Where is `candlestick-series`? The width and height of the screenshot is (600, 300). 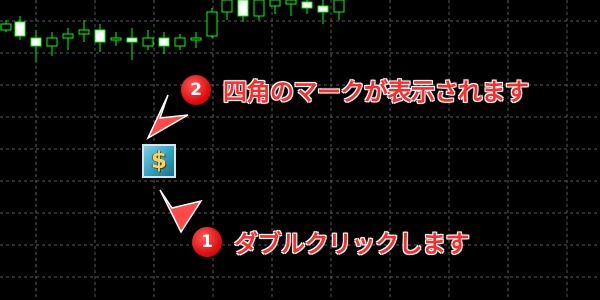 candlestick-series is located at coordinates (172, 31).